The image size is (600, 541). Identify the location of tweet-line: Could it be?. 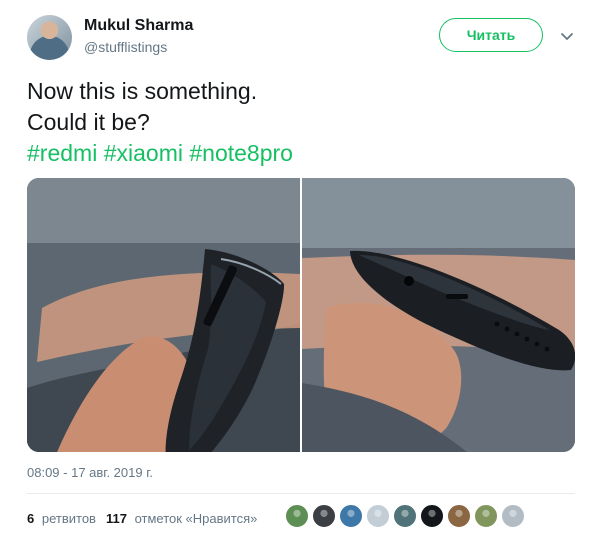
(88, 122).